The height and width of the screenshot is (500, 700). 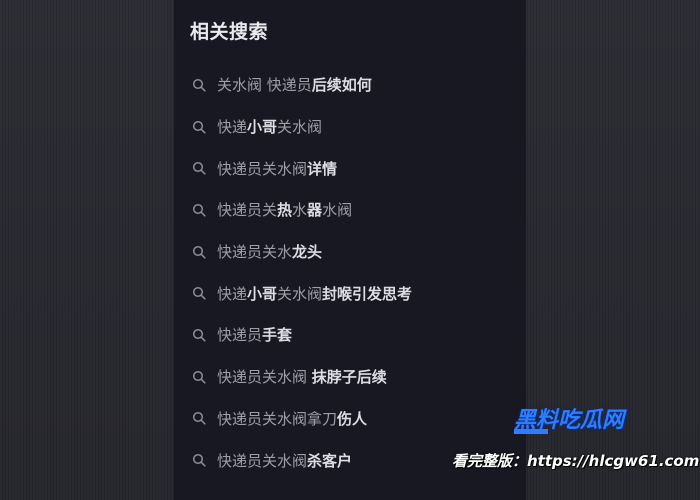 I want to click on list-item: 快递小哥关水阀封喉引发思考, so click(x=350, y=293).